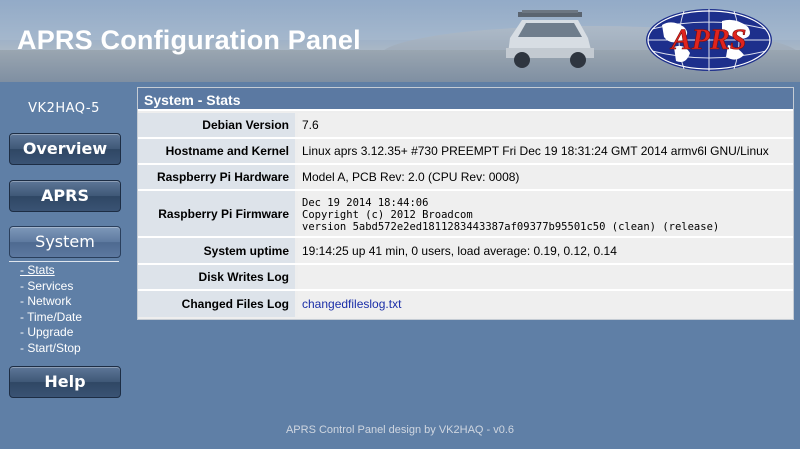 Image resolution: width=800 pixels, height=449 pixels. Describe the element at coordinates (65, 382) in the screenshot. I see `help-button: Help` at that location.